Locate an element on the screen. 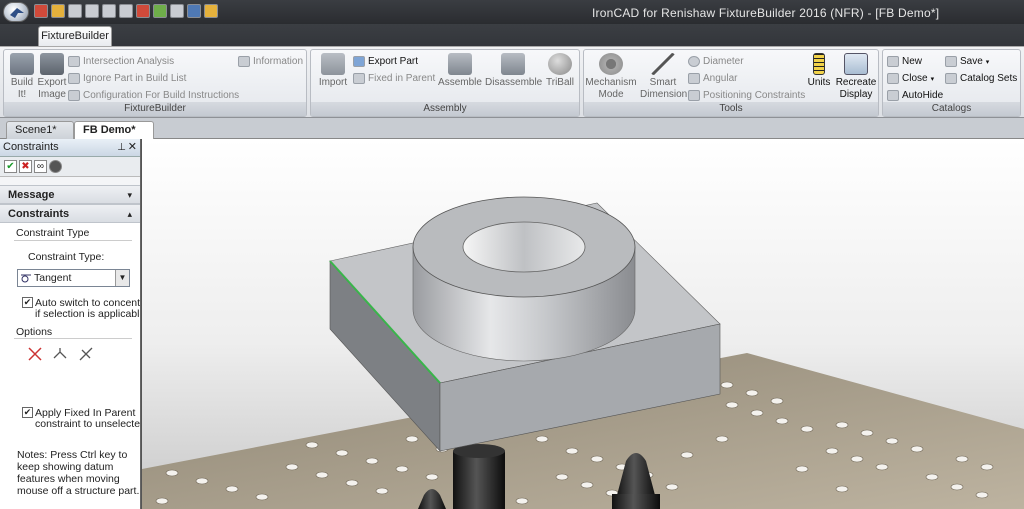 This screenshot has width=1024, height=509. pin-icon: ⊥ is located at coordinates (121, 147).